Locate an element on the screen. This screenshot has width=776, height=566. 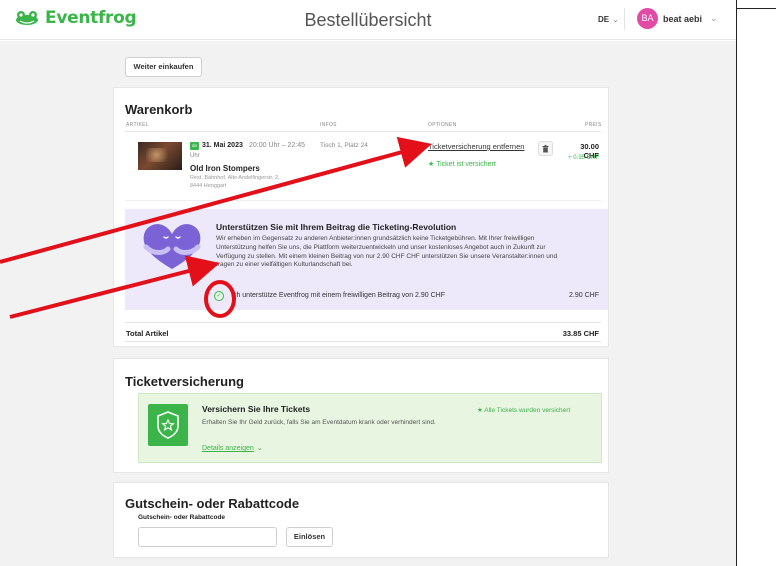
event-date: 31. Mai 2023 is located at coordinates (222, 145).